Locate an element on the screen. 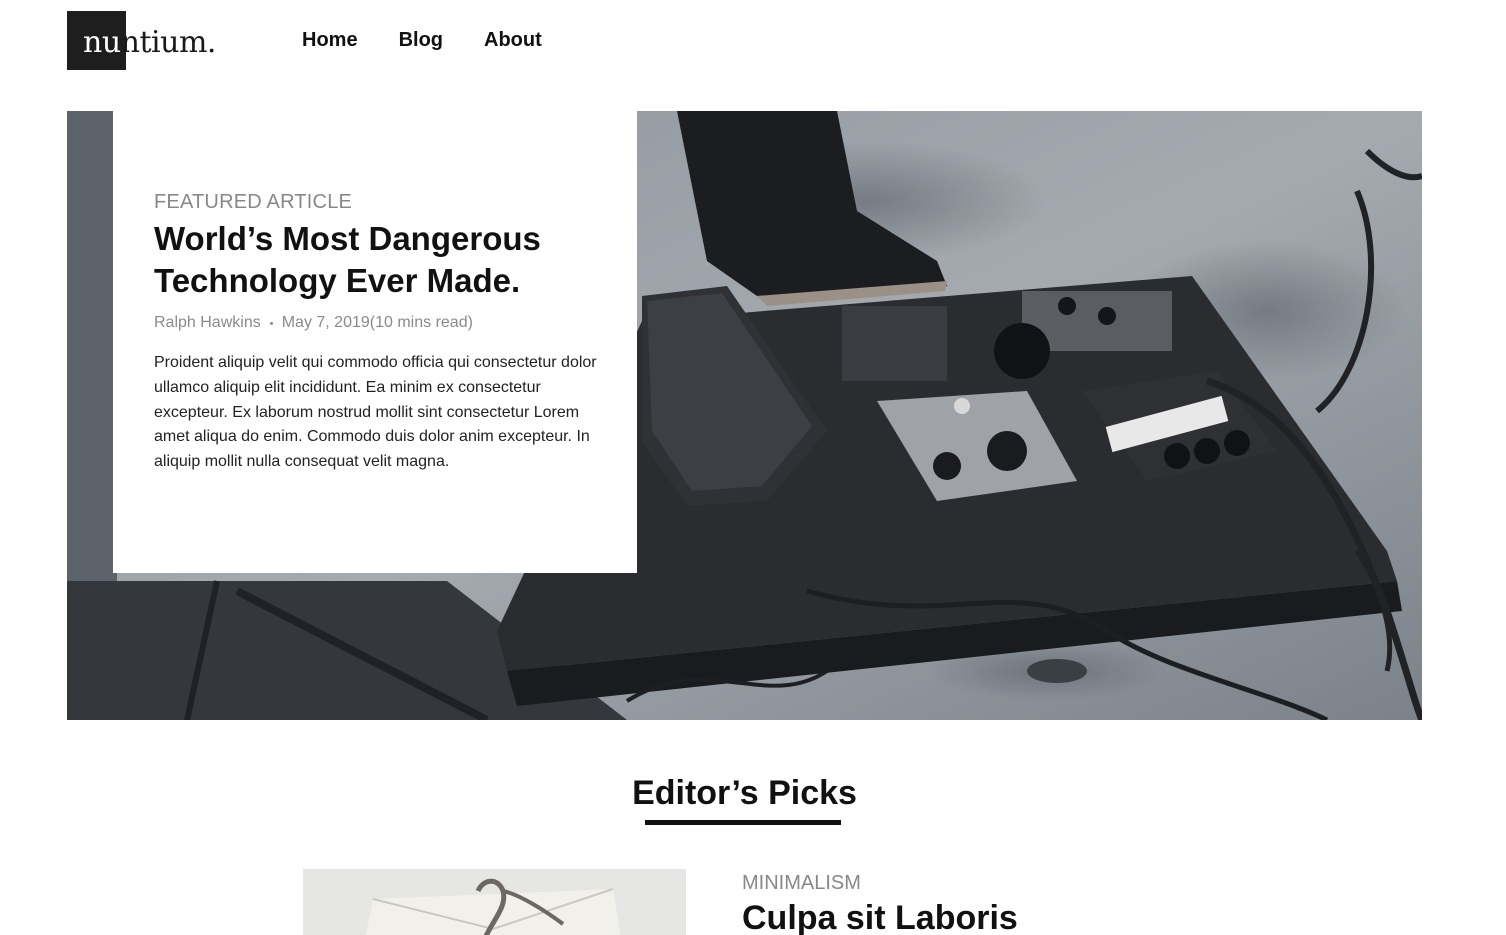  logo-text-dark-part: nu is located at coordinates (102, 42).